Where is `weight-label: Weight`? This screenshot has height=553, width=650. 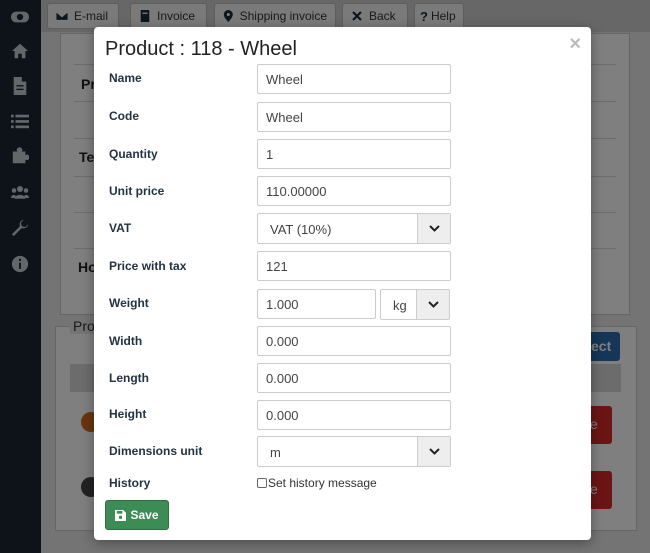 weight-label: Weight is located at coordinates (129, 303).